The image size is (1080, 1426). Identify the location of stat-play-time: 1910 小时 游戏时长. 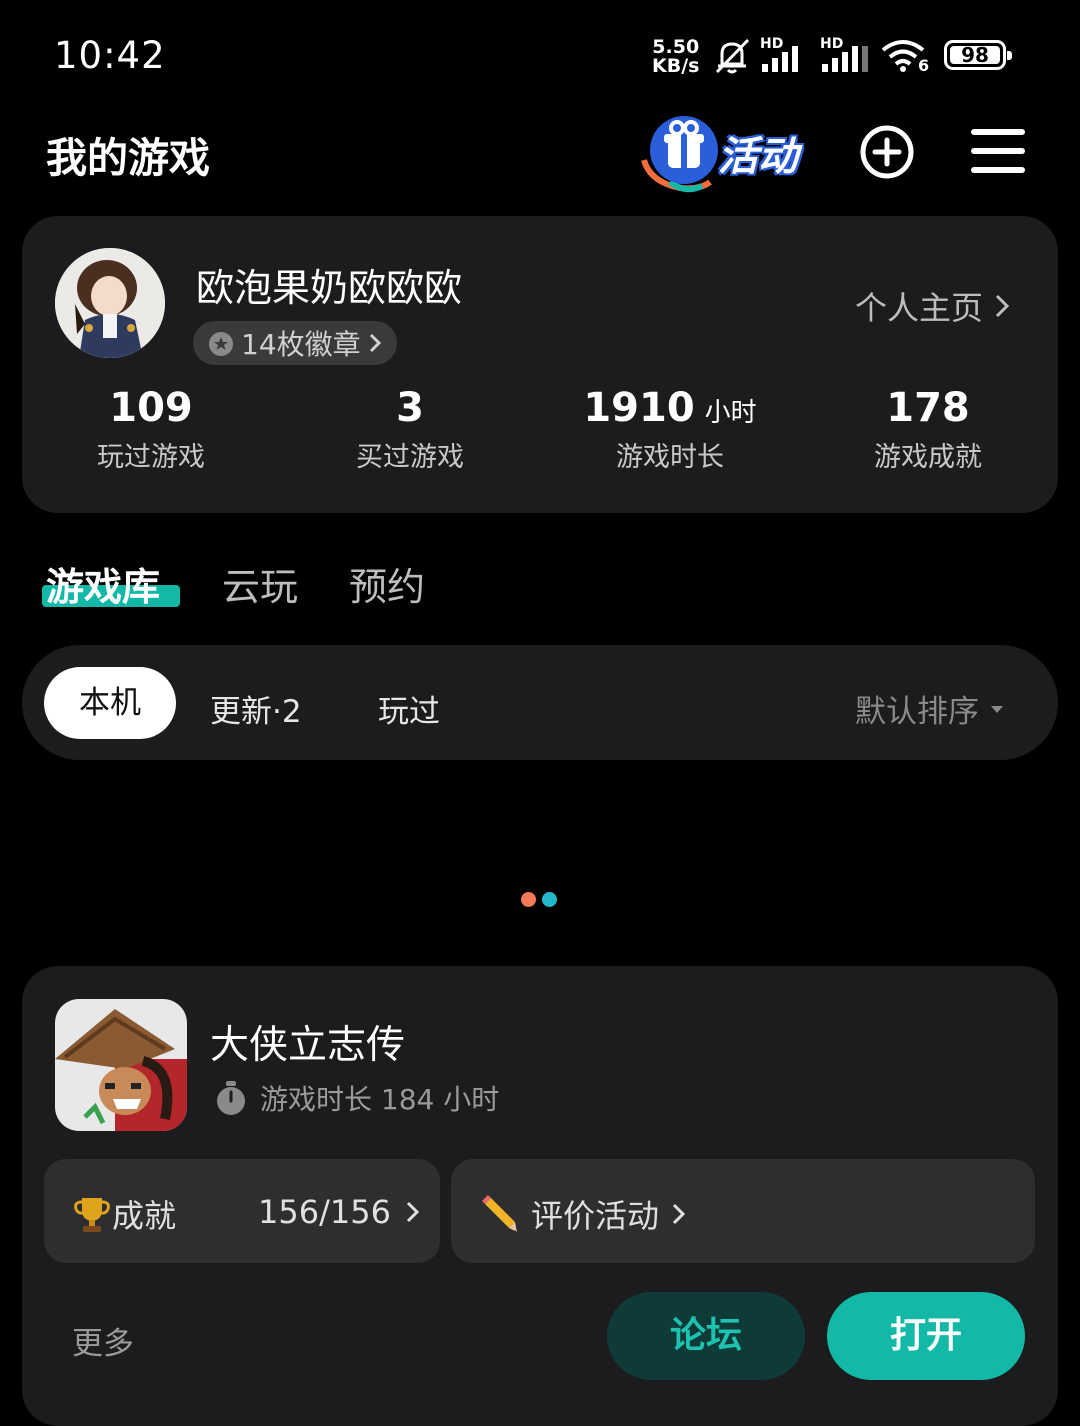
(670, 429).